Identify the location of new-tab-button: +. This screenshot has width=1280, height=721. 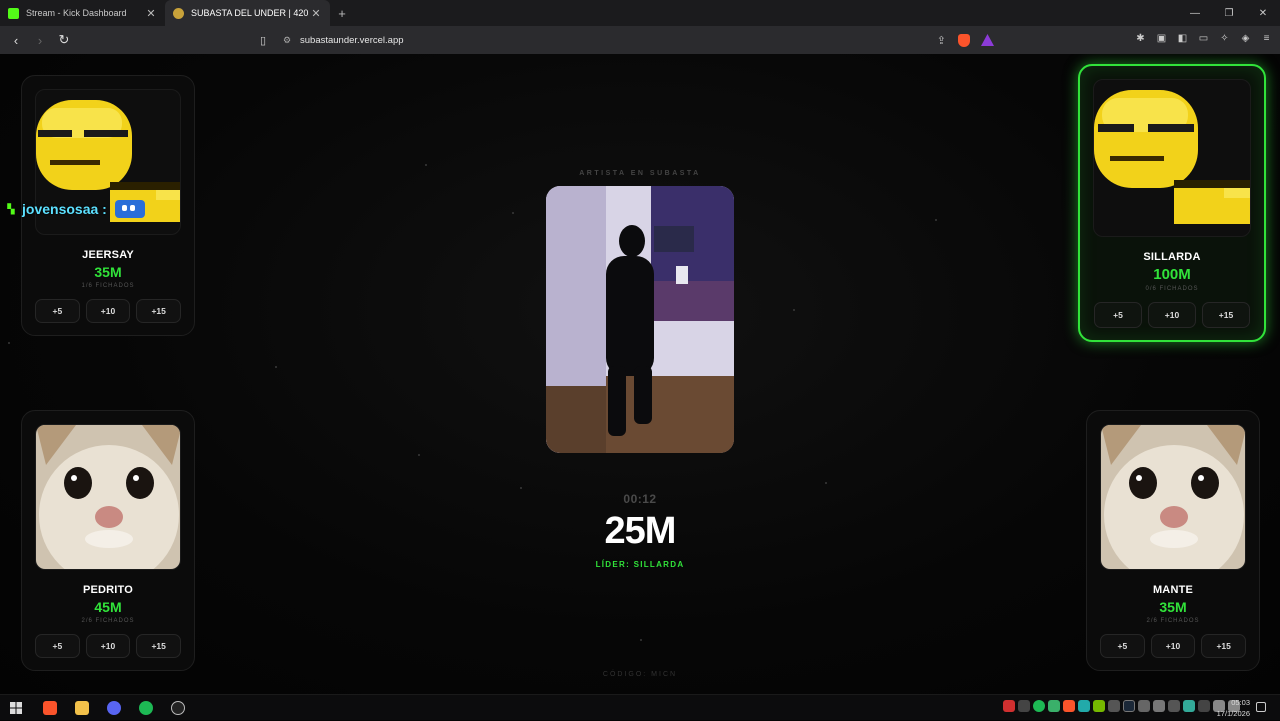
(342, 13).